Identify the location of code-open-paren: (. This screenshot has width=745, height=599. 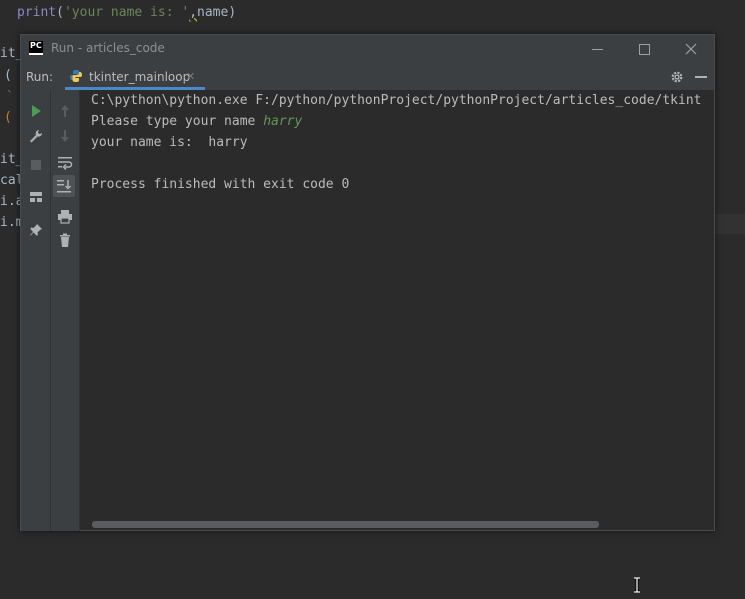
(60, 12).